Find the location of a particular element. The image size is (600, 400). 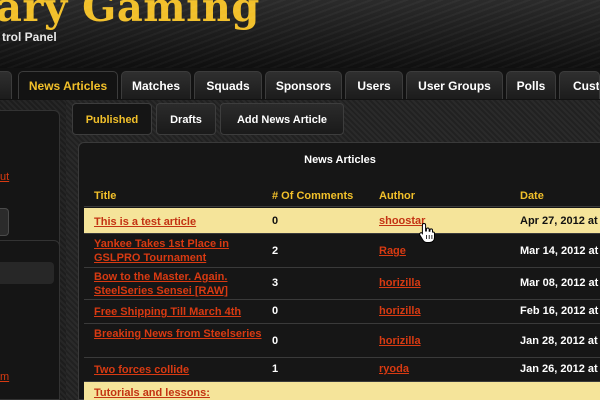

article-date: Feb 16, 2012 at is located at coordinates (559, 311).